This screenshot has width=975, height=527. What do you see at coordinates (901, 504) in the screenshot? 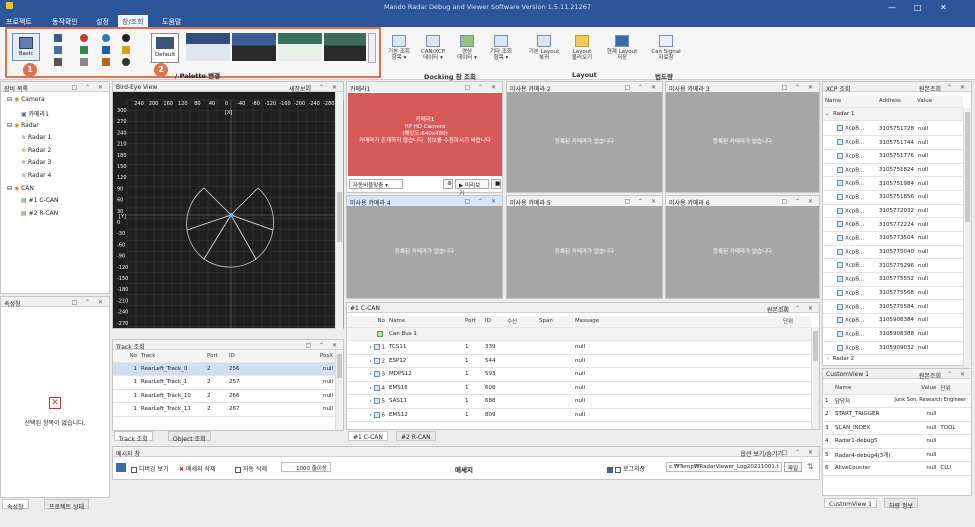
I see `tab-vehicle-info: 차량 정보` at bounding box center [901, 504].